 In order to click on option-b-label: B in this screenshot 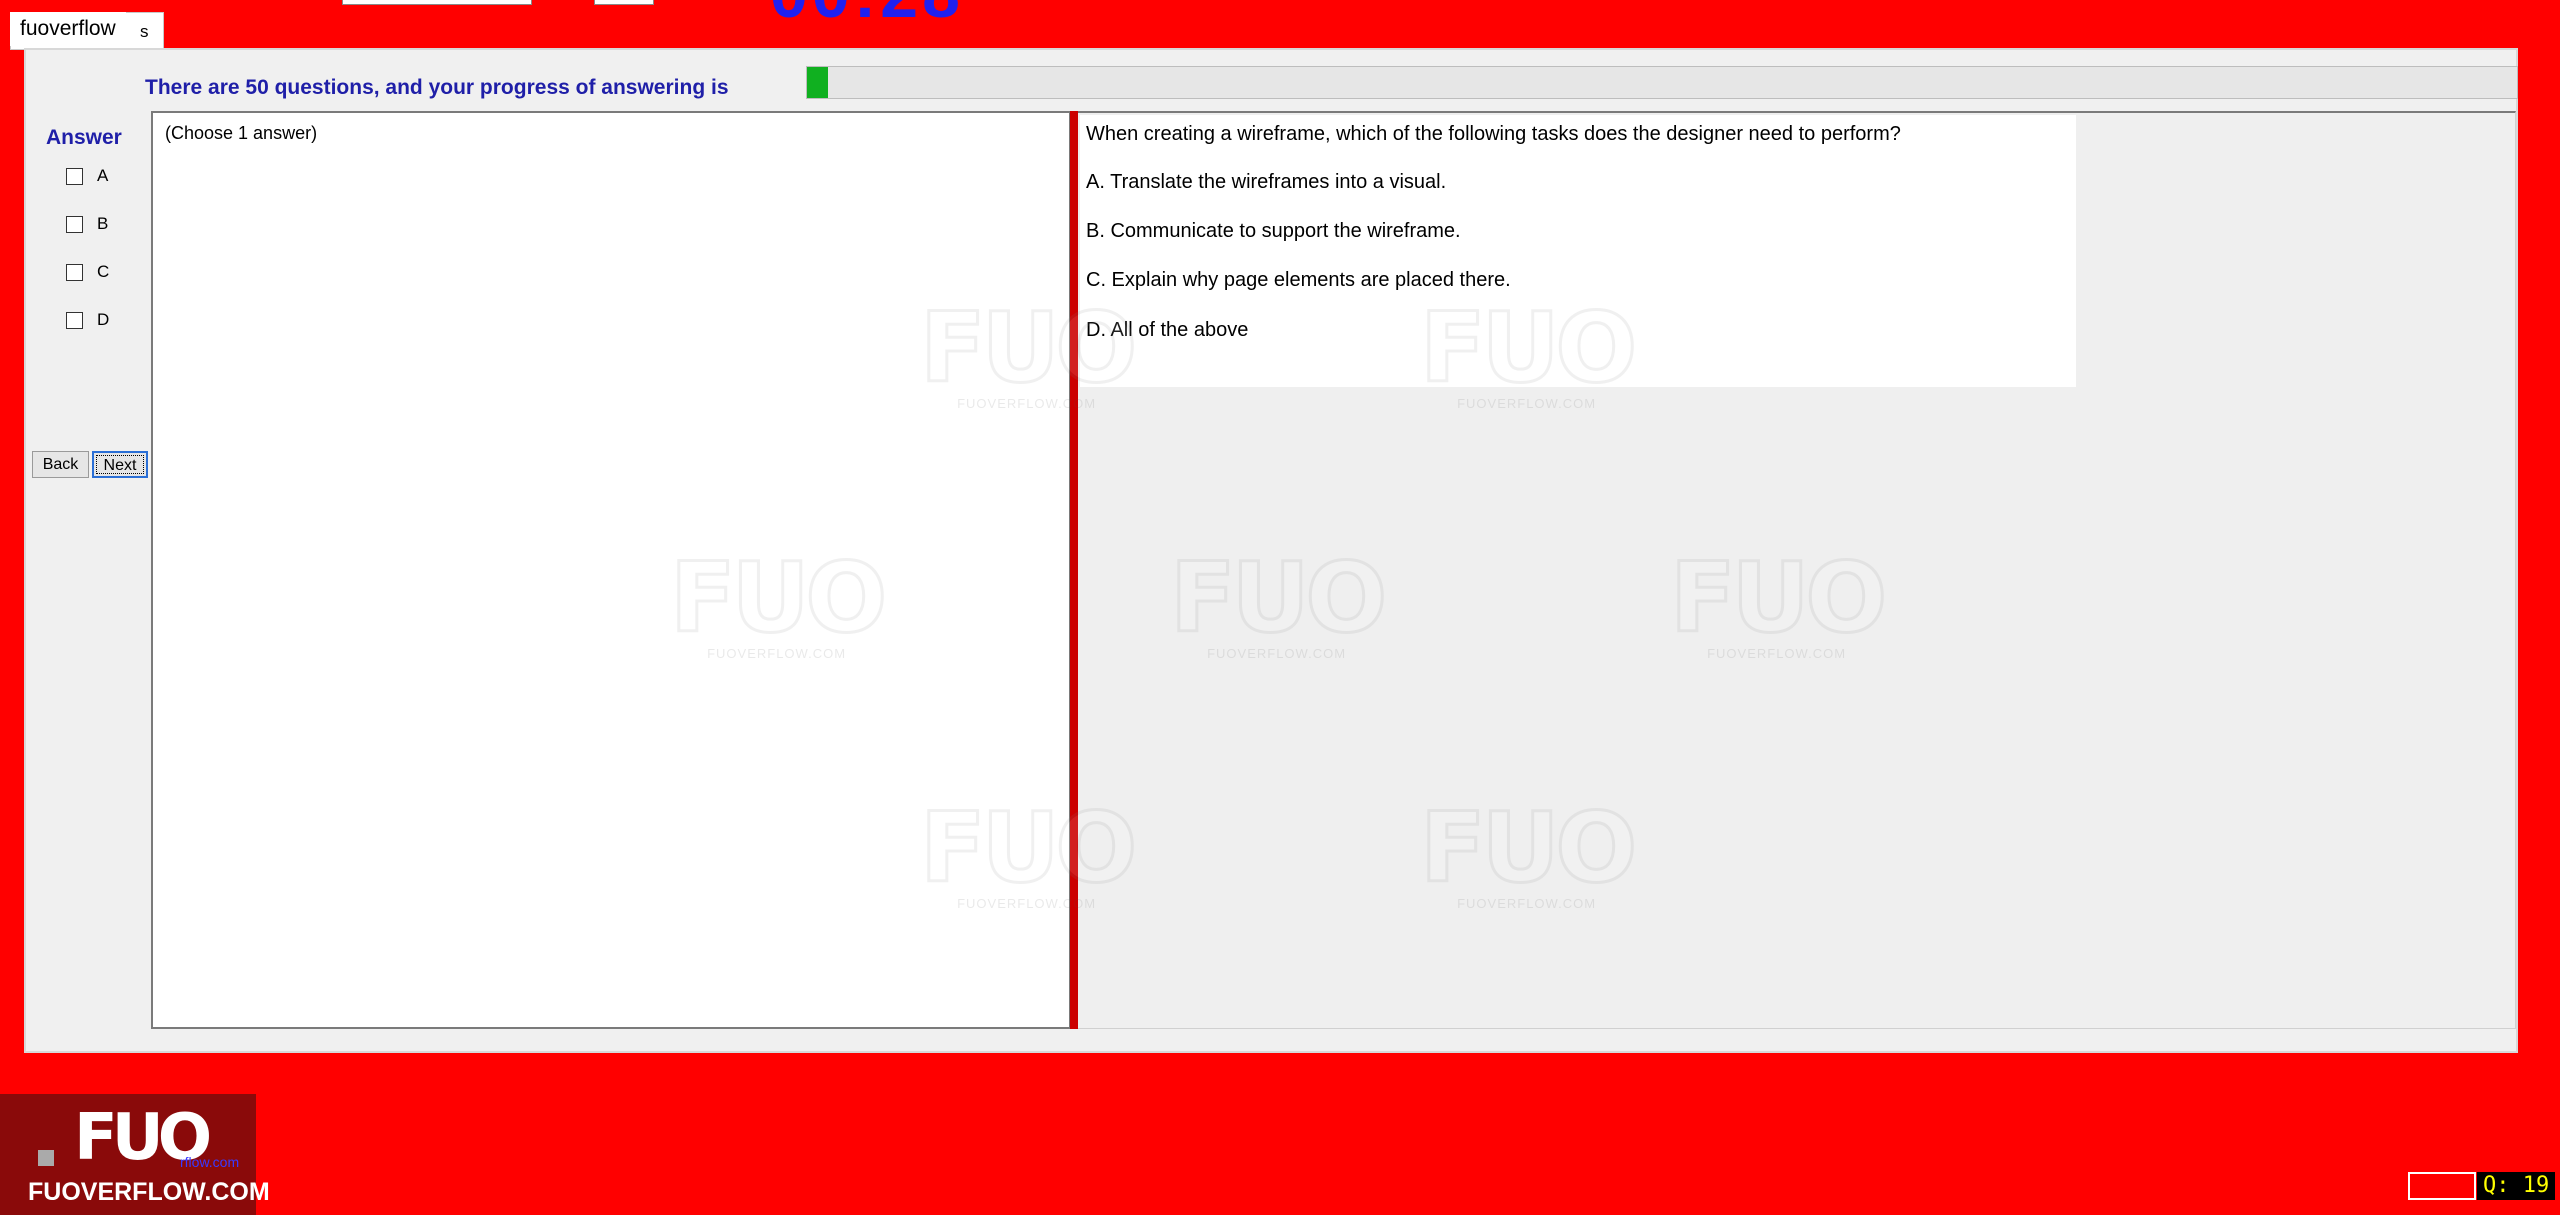, I will do `click(103, 223)`.